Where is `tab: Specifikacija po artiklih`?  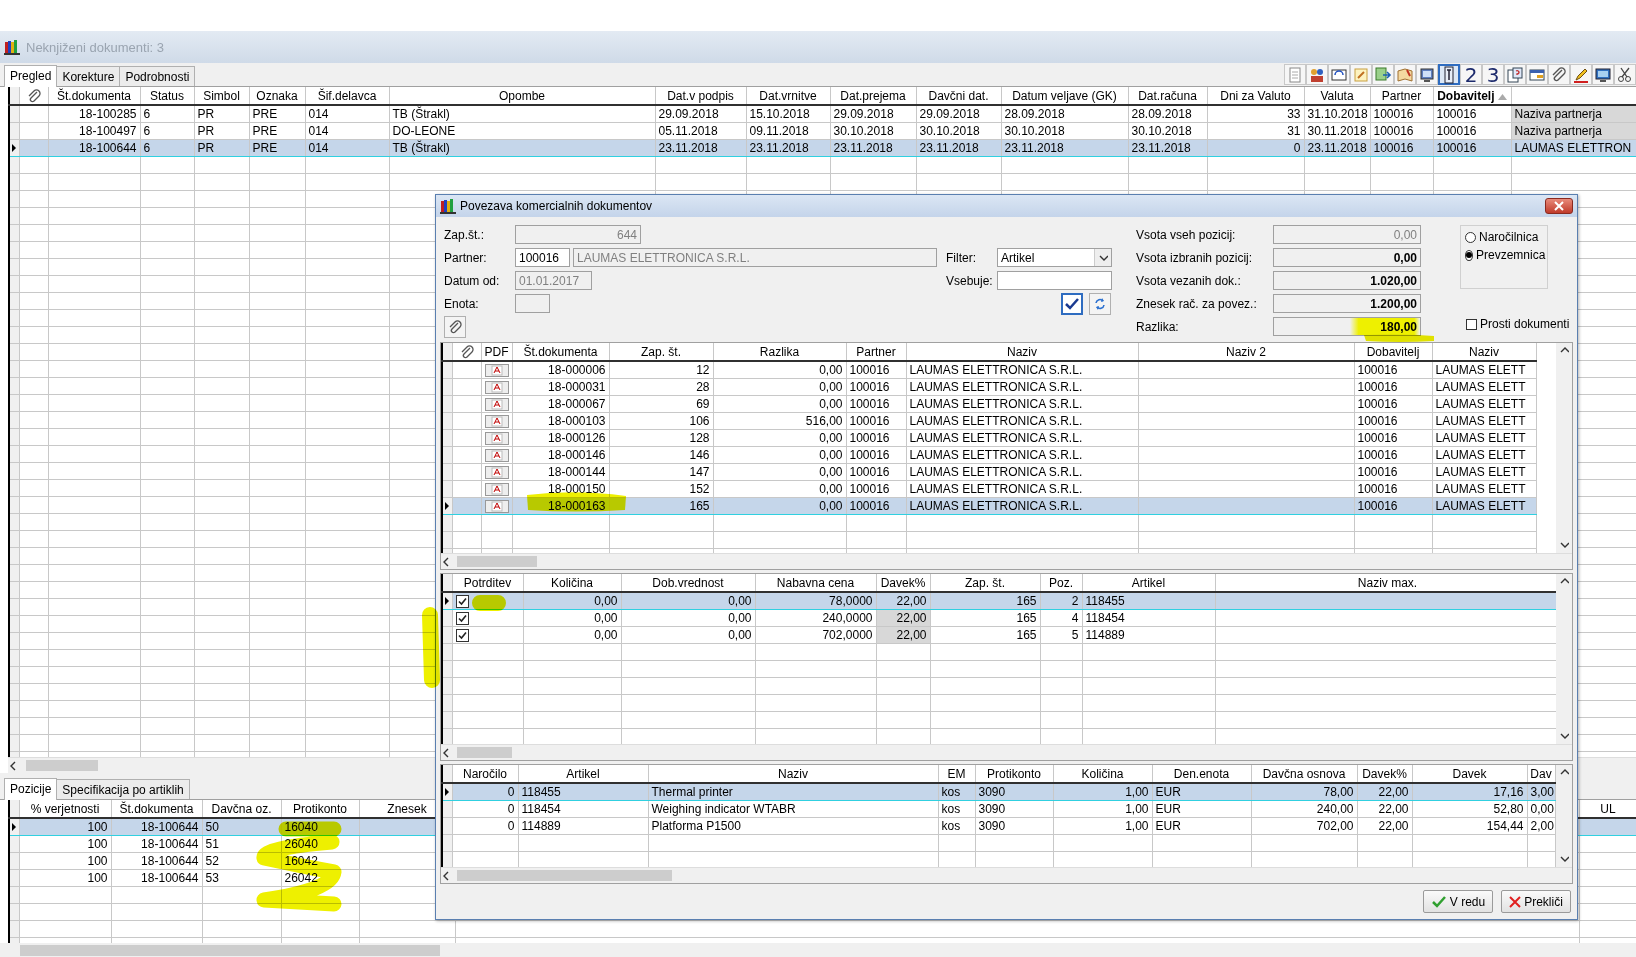 tab: Specifikacija po artiklih is located at coordinates (123, 789).